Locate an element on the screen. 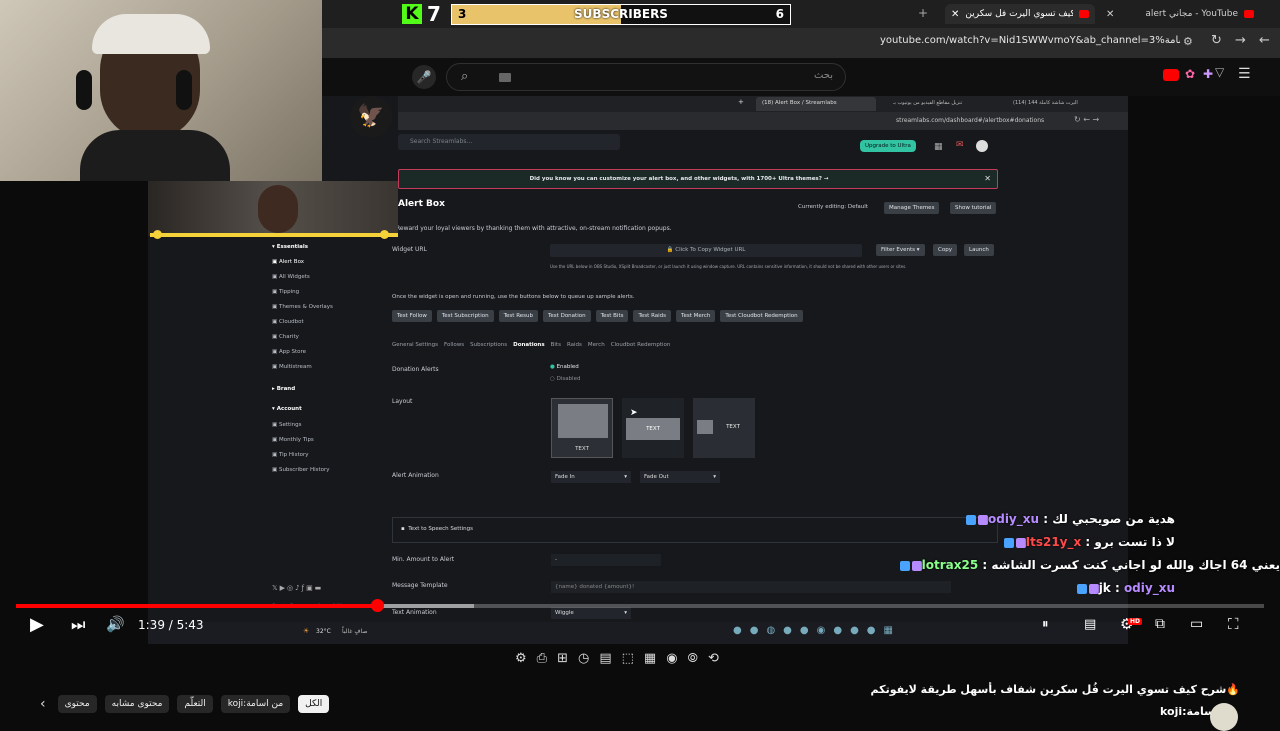  headphone is located at coordinates (184, 90).